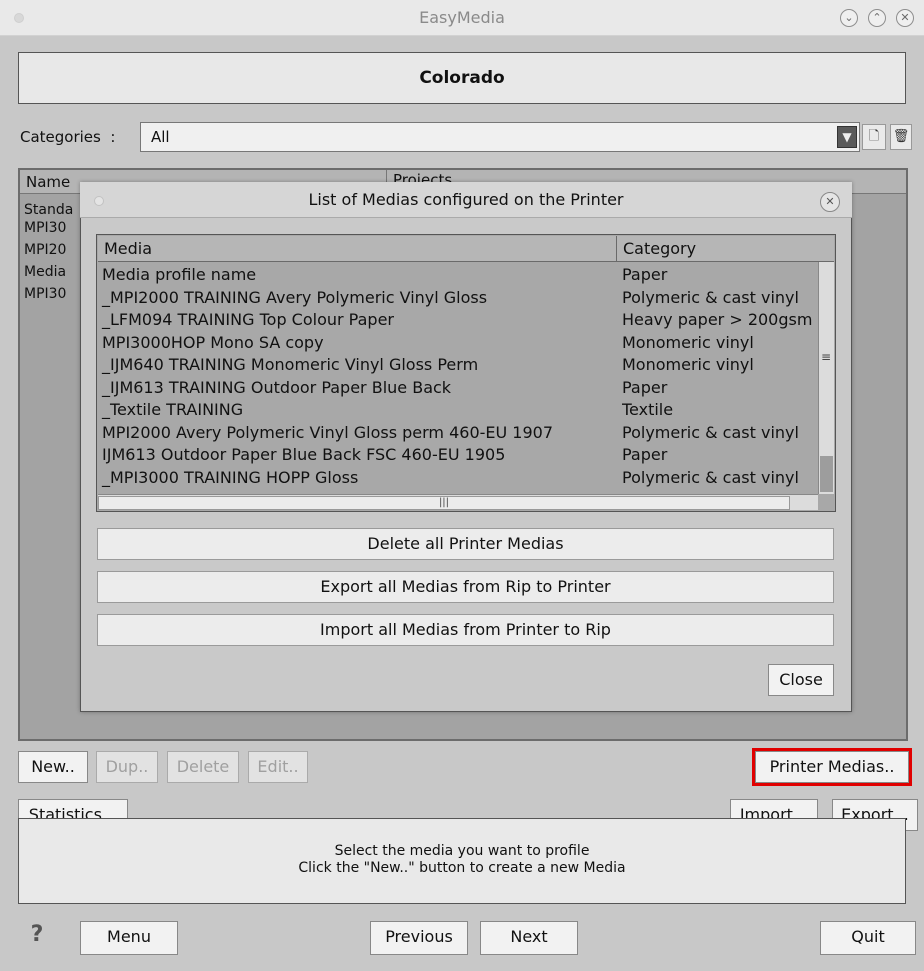 This screenshot has height=971, width=924. Describe the element at coordinates (99, 201) in the screenshot. I see `dialog-menu-dot-icon` at that location.